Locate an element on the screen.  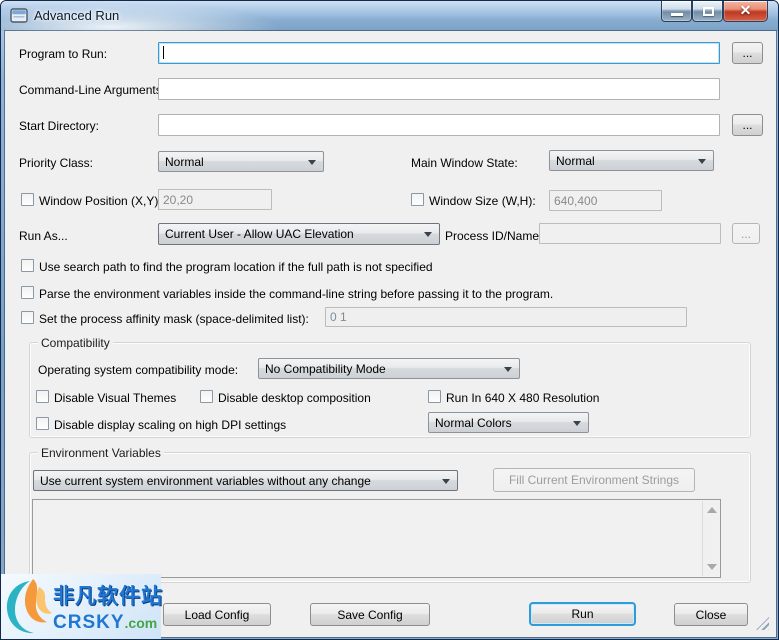
colors-dropdown: Normal Colors is located at coordinates (508, 422).